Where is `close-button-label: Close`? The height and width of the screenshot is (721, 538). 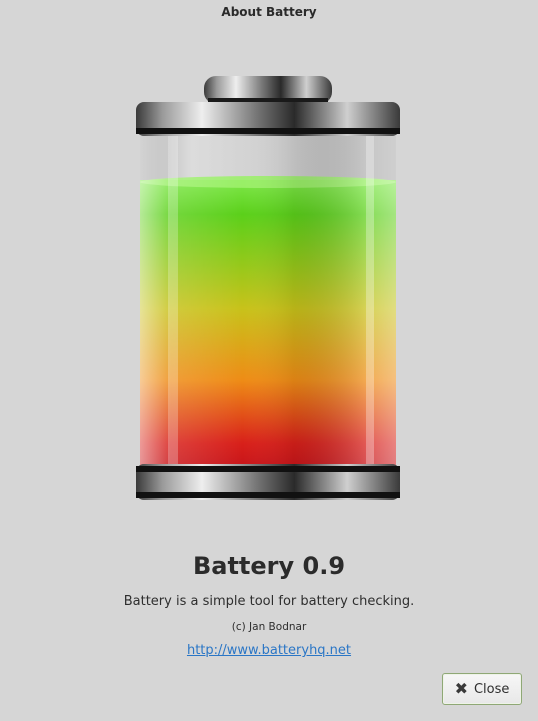
close-button-label: Close is located at coordinates (491, 689).